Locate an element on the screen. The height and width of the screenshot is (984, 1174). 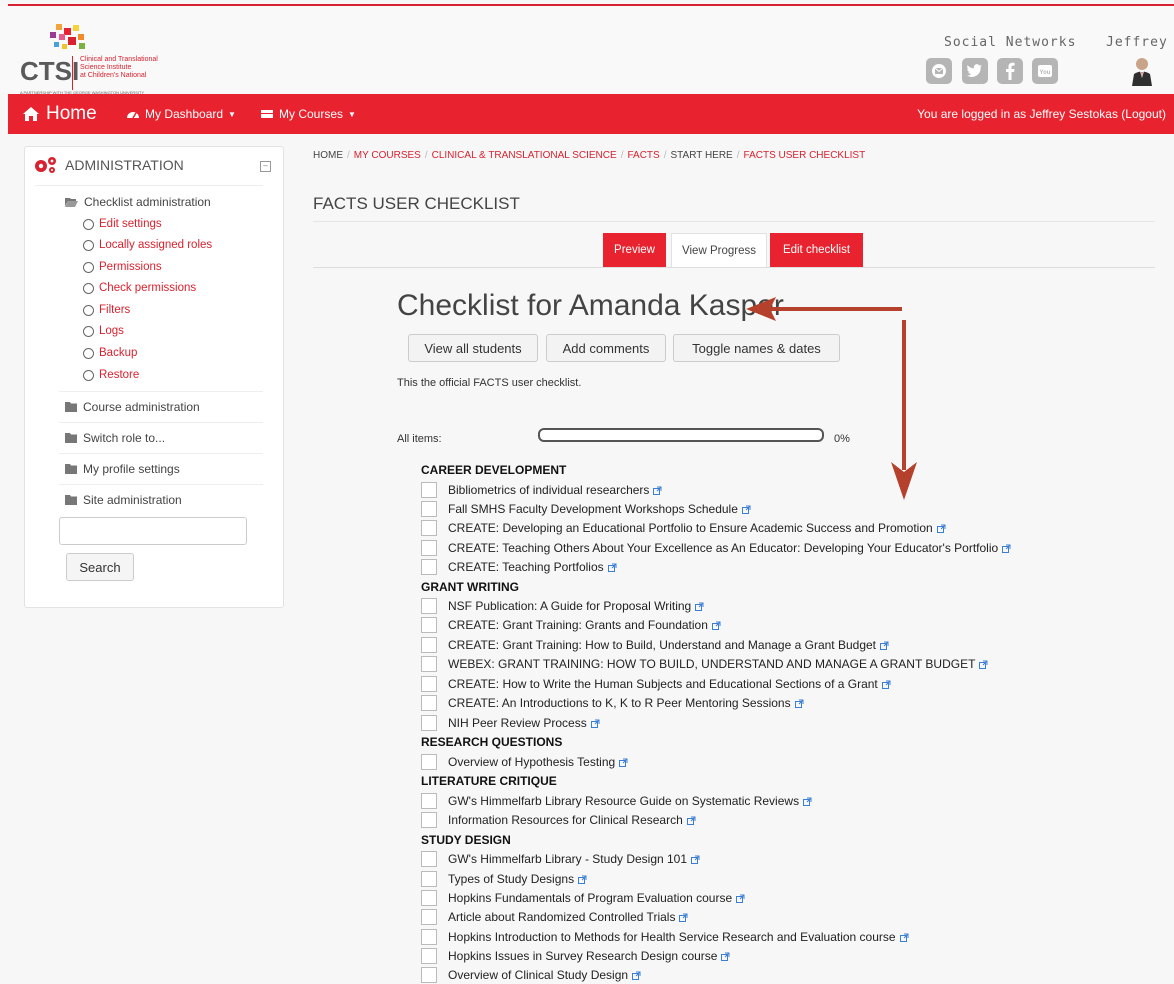
sidebar-link-backup: Backup is located at coordinates (110, 353).